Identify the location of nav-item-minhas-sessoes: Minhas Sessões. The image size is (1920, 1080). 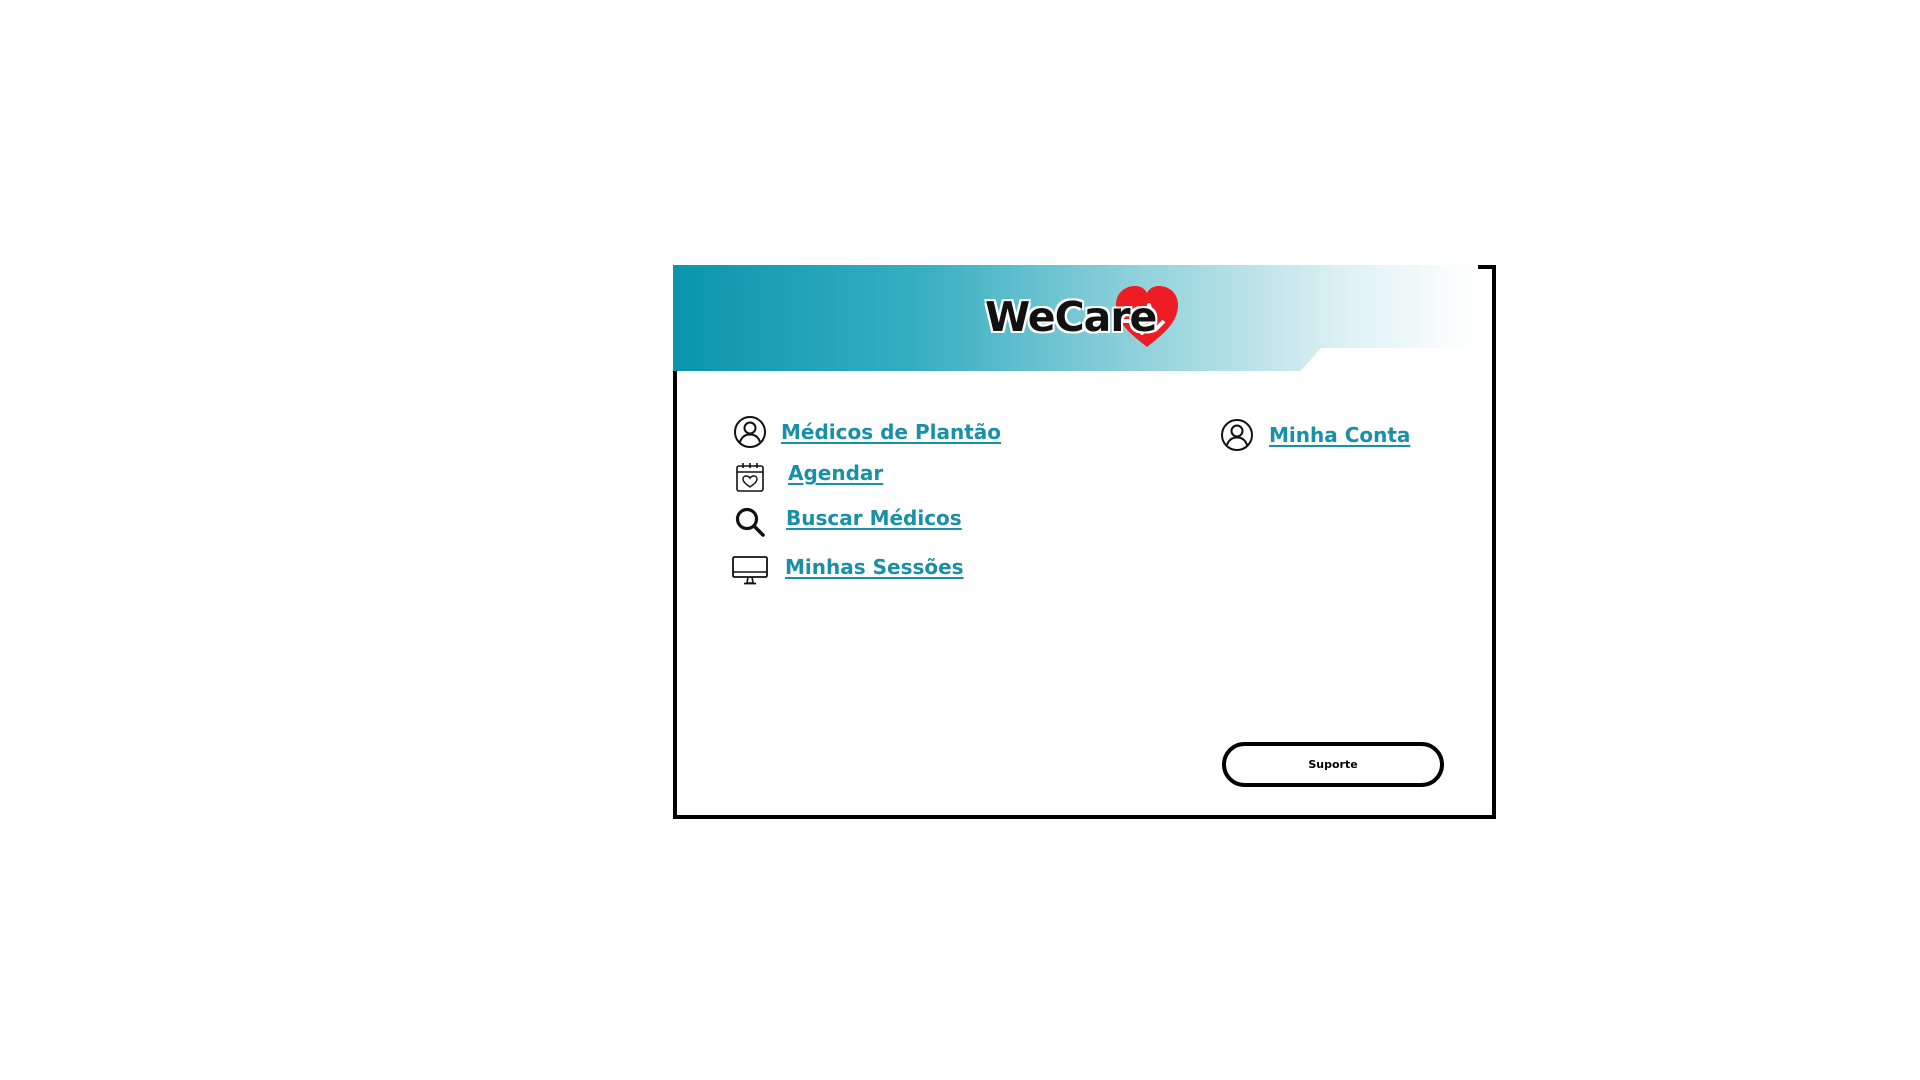
(847, 570).